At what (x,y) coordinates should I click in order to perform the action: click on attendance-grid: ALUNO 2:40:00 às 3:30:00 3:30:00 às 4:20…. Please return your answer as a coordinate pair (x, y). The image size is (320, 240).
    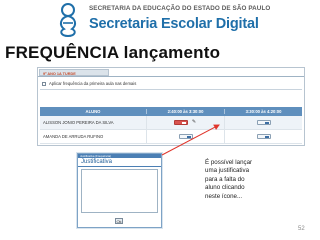
    Looking at the image, I should click on (171, 125).